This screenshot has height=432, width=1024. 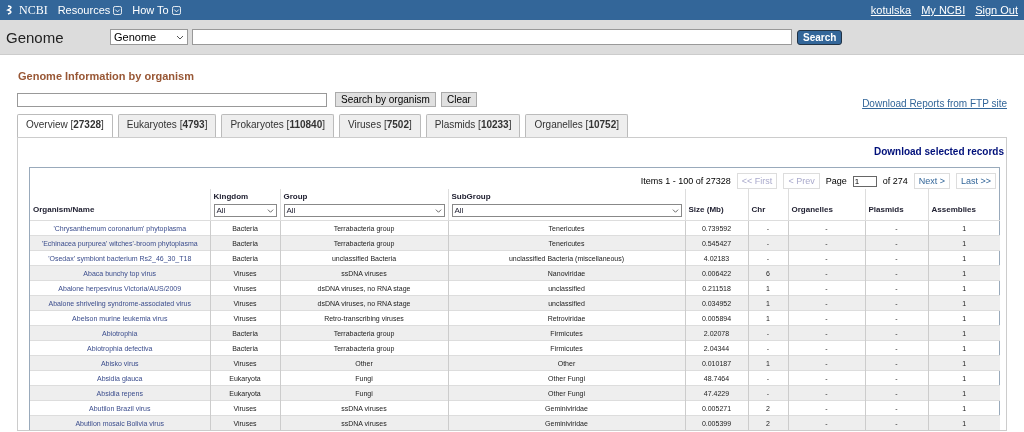 I want to click on column-header: Organelles, so click(x=826, y=209).